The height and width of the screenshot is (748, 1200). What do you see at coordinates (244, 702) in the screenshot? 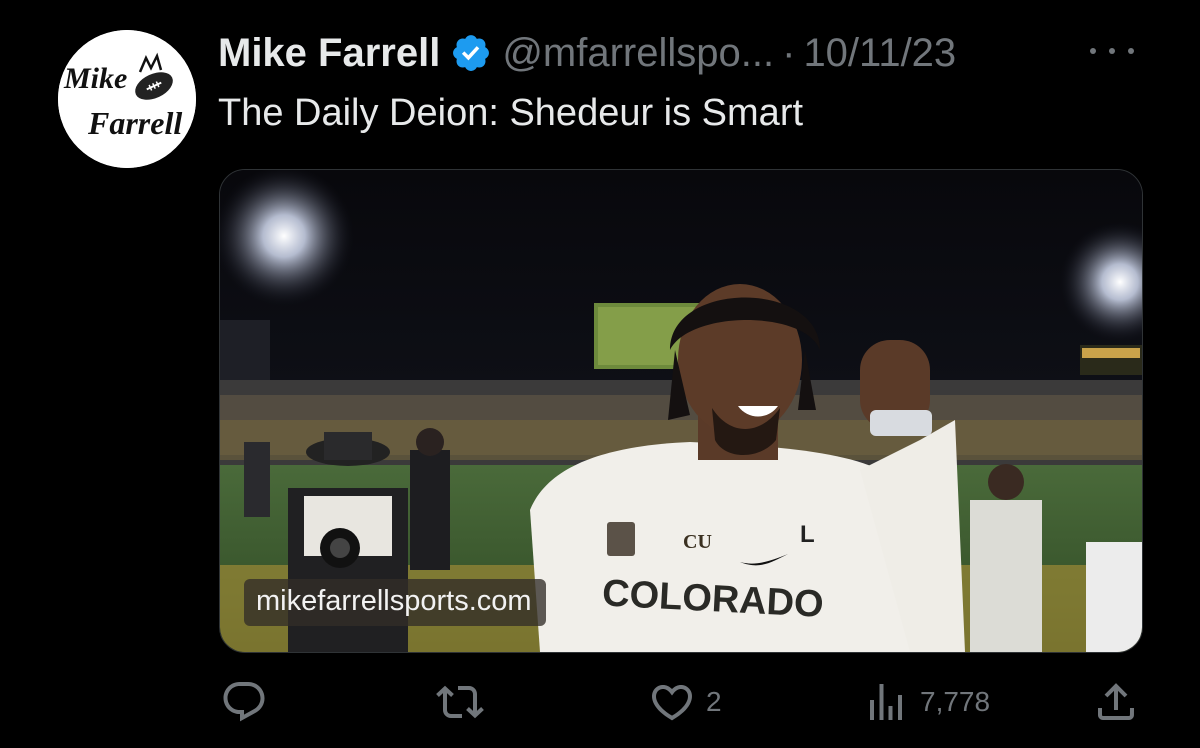
I see `reply-icon` at bounding box center [244, 702].